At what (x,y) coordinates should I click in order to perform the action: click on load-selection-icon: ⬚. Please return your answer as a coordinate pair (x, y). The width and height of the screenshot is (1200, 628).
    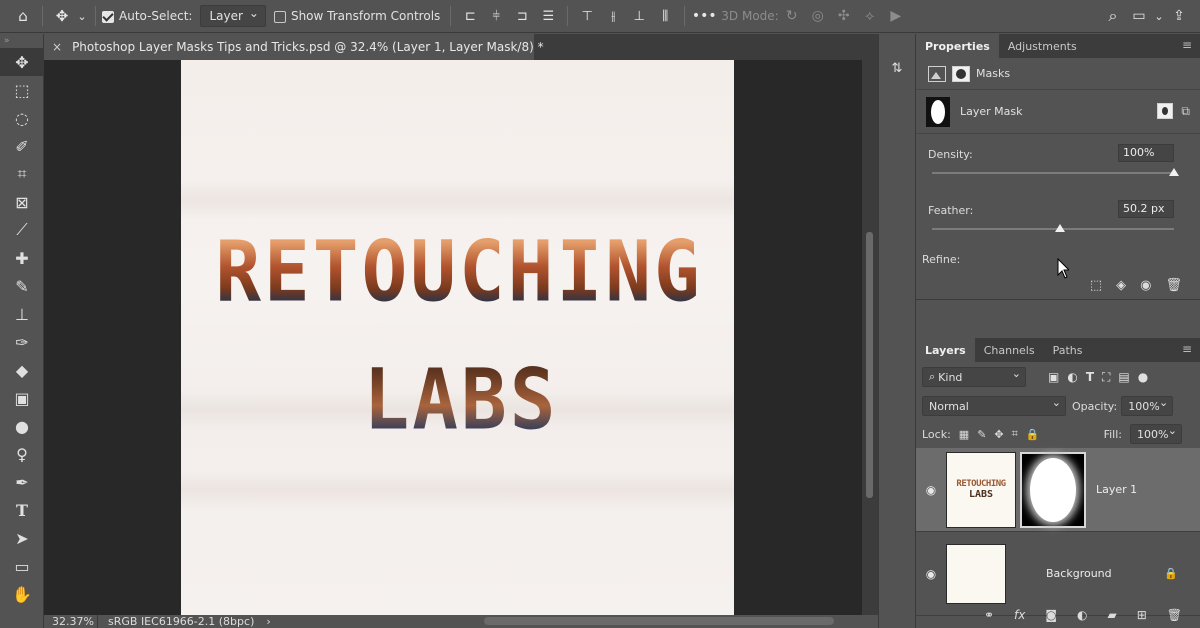
    Looking at the image, I should click on (1096, 285).